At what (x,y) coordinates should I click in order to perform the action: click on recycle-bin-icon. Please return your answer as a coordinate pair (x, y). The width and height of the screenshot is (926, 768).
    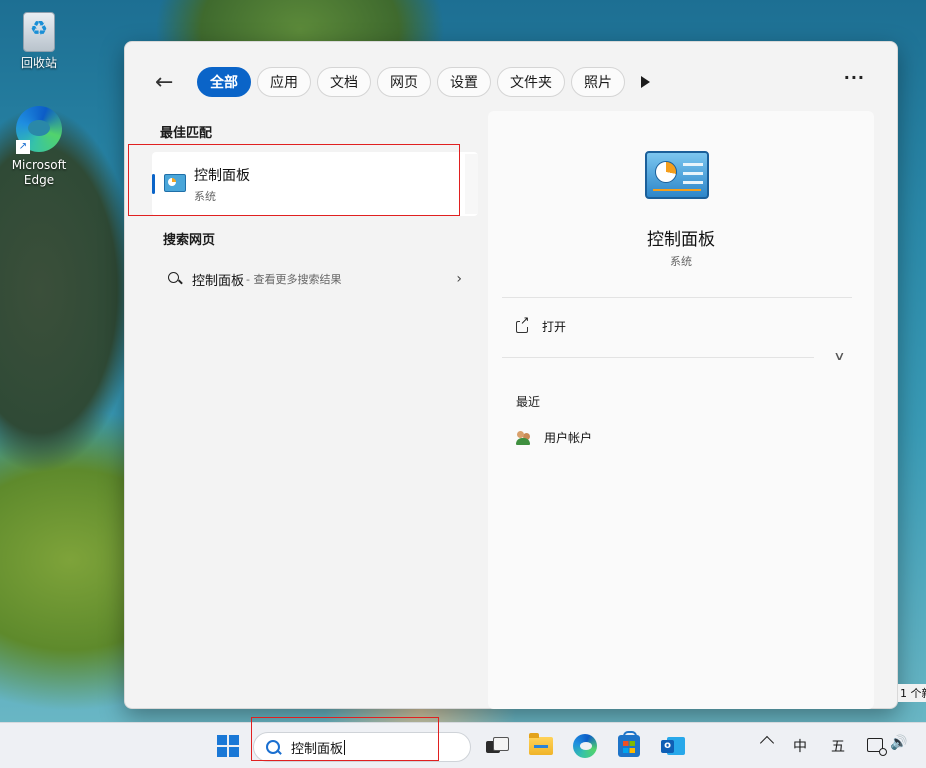
    Looking at the image, I should click on (39, 32).